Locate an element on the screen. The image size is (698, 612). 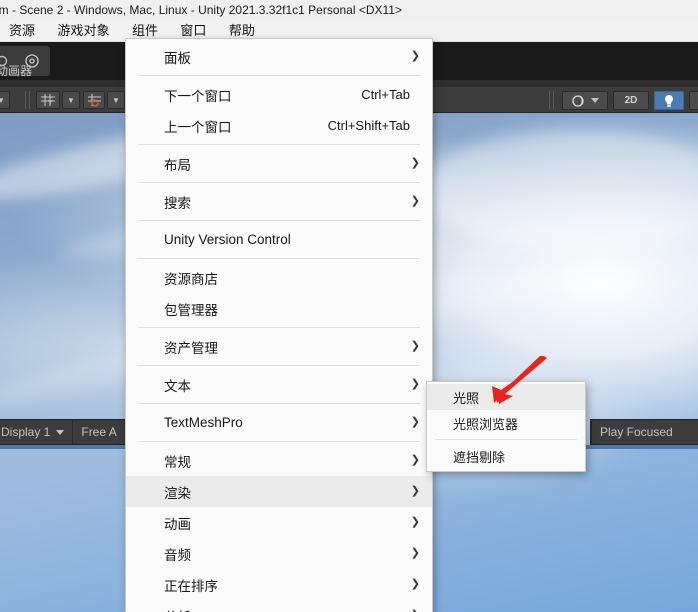
submenu-item-occlusion-culling: 遮挡剔除 is located at coordinates (506, 456).